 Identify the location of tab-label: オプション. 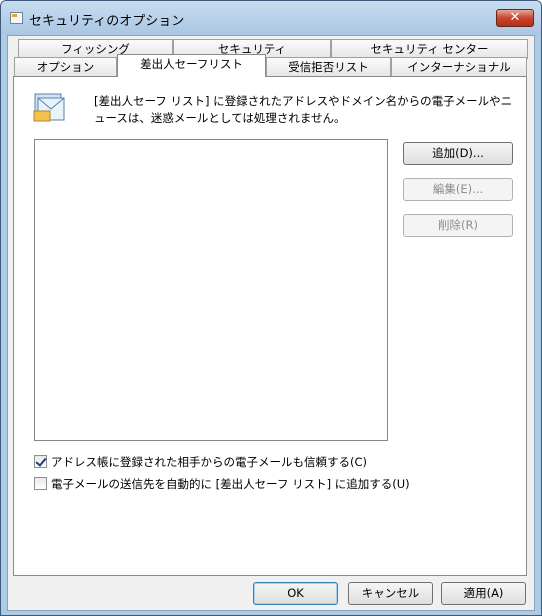
(65, 67).